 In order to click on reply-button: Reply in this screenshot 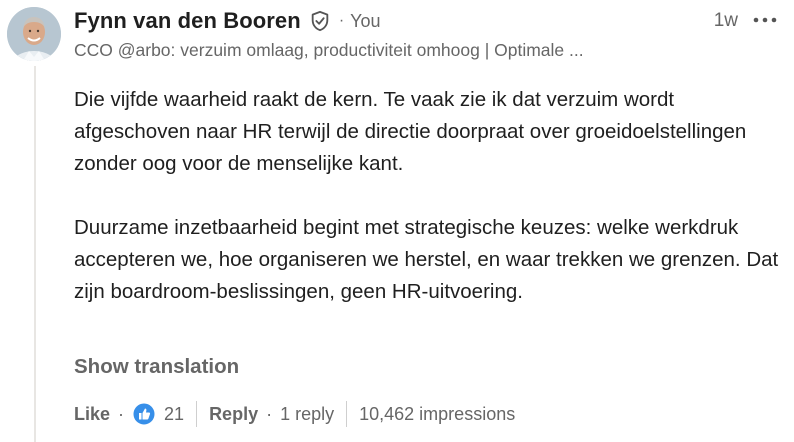, I will do `click(233, 414)`.